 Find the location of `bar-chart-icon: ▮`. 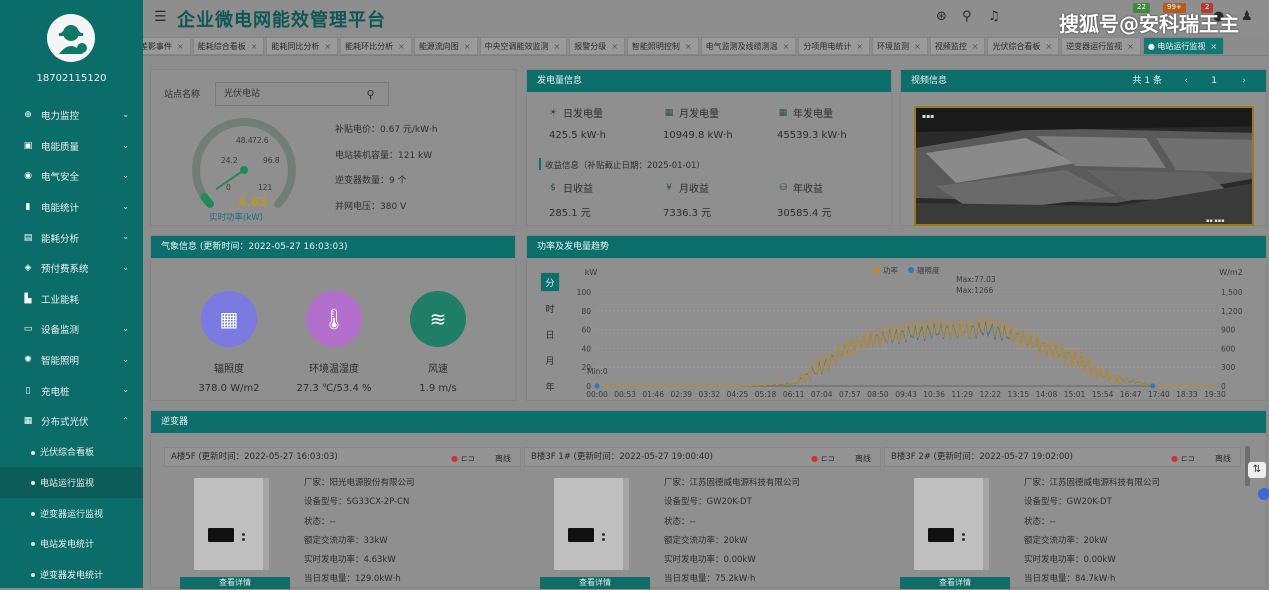

bar-chart-icon: ▮ is located at coordinates (28, 207).